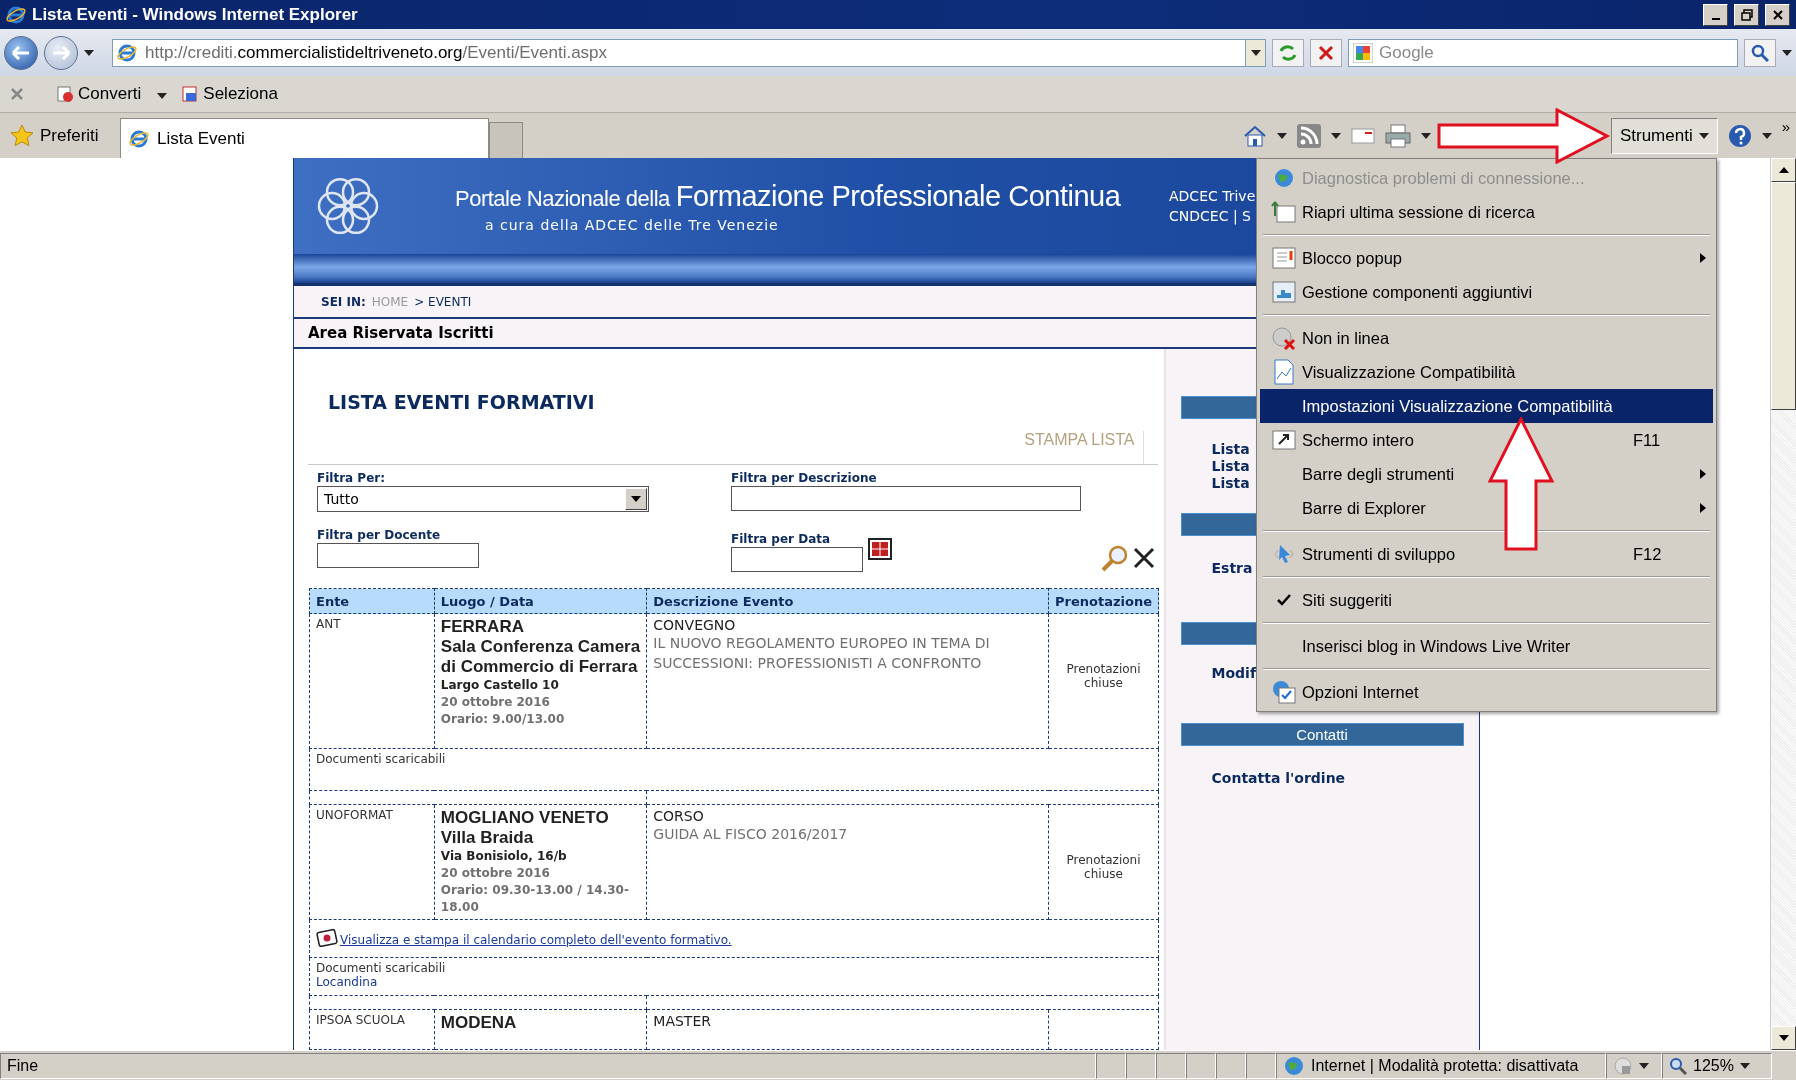 This screenshot has width=1796, height=1080. Describe the element at coordinates (1103, 601) in the screenshot. I see `column-header: Prenotazione` at that location.